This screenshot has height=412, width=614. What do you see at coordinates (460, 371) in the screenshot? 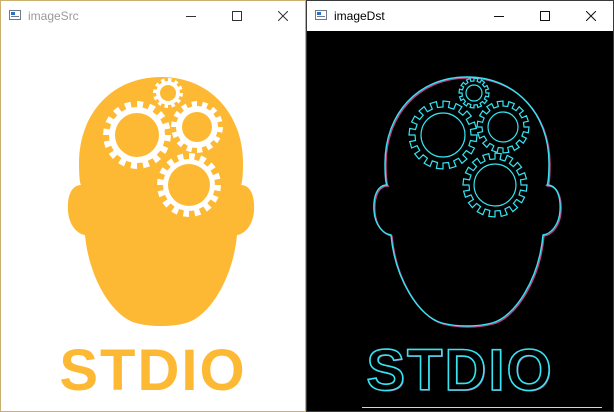
I see `logo-wordmark-edges: STDIO` at bounding box center [460, 371].